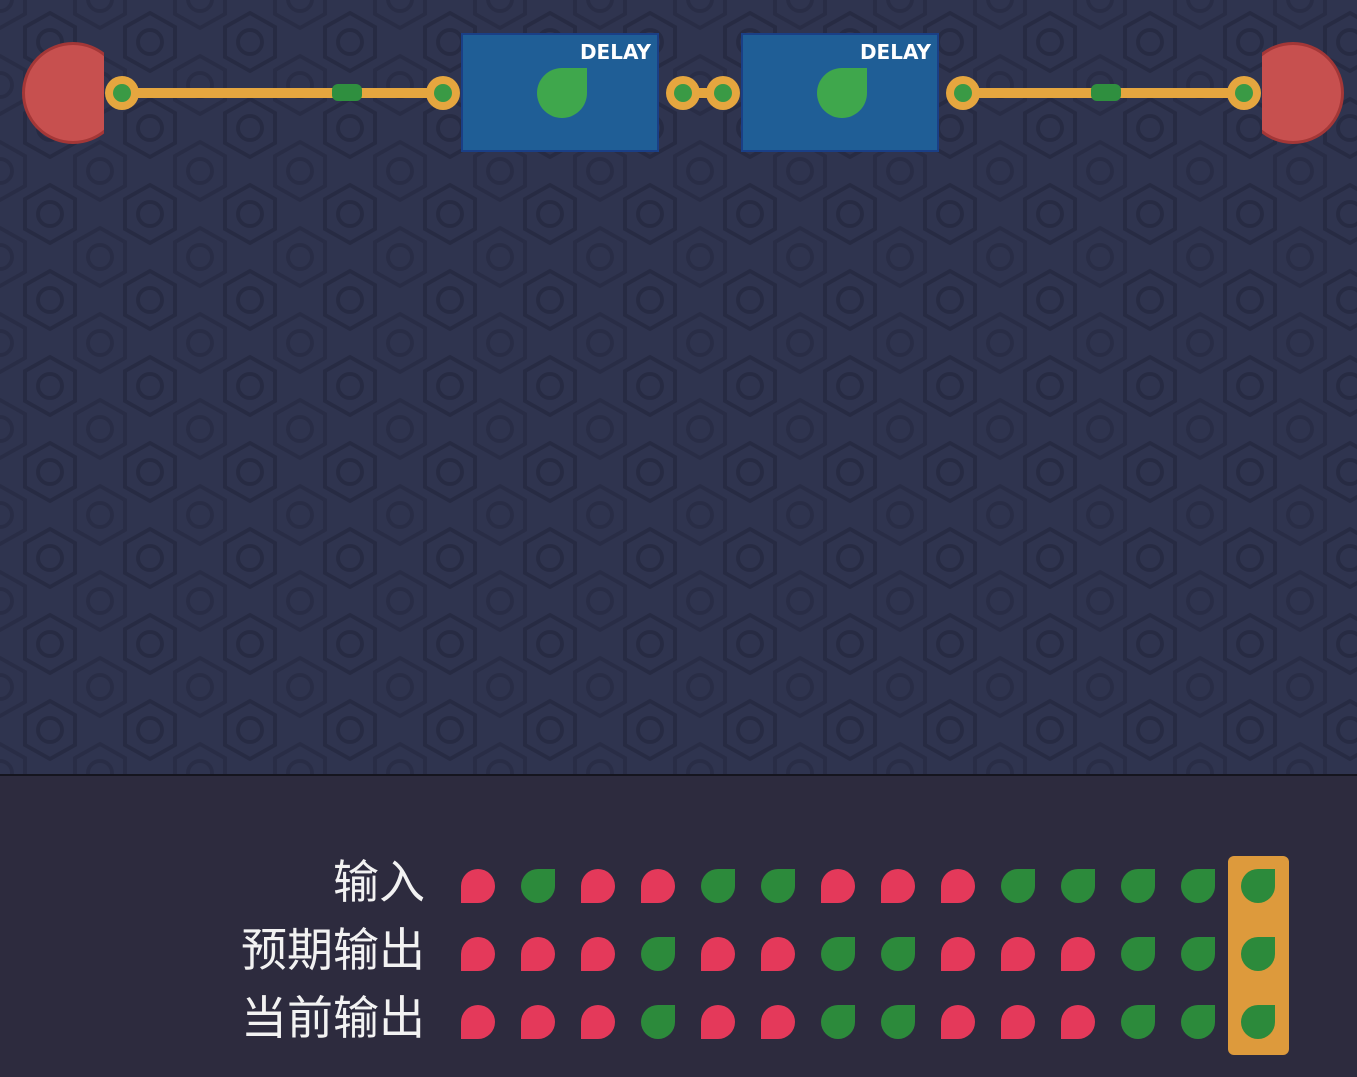 The width and height of the screenshot is (1357, 1077). What do you see at coordinates (538, 886) in the screenshot?
I see `input-signal-step-2-on` at bounding box center [538, 886].